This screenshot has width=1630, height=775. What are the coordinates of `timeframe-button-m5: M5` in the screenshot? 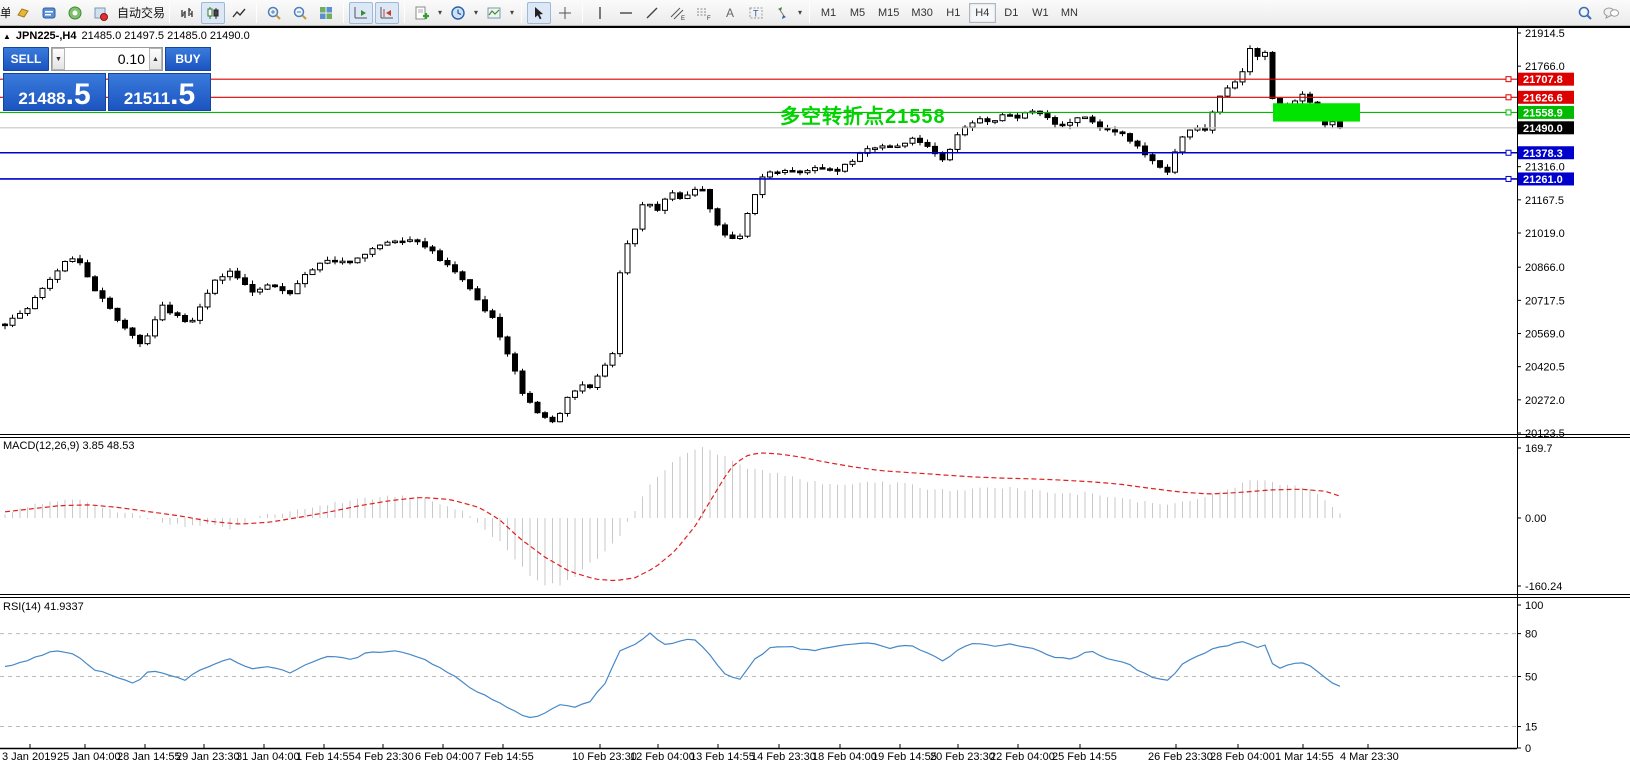 It's located at (857, 13).